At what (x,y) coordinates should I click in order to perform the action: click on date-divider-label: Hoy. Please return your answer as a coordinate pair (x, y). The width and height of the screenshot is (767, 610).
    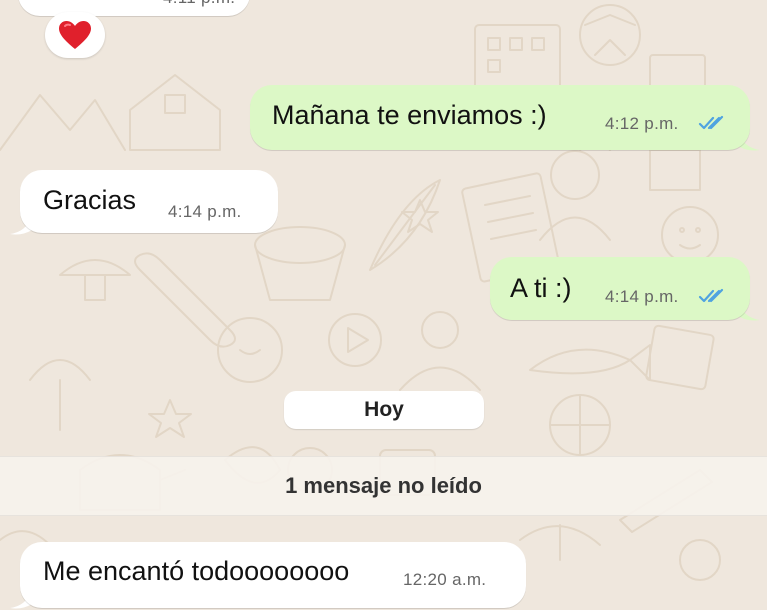
    Looking at the image, I should click on (384, 409).